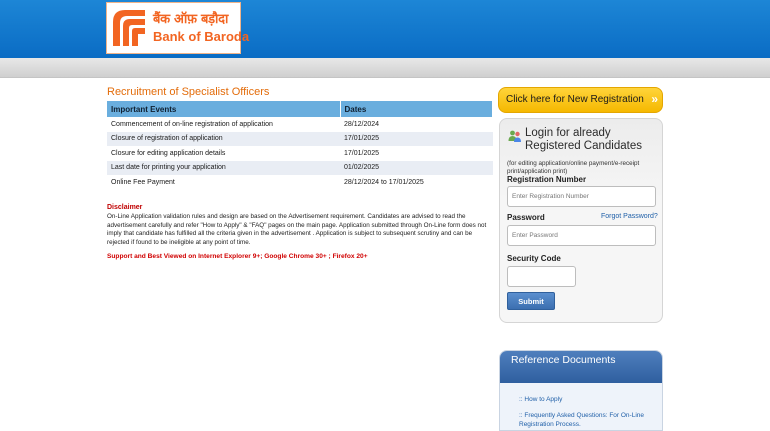 Image resolution: width=770 pixels, height=431 pixels. I want to click on how-to-apply-link: :: How to Apply, so click(584, 399).